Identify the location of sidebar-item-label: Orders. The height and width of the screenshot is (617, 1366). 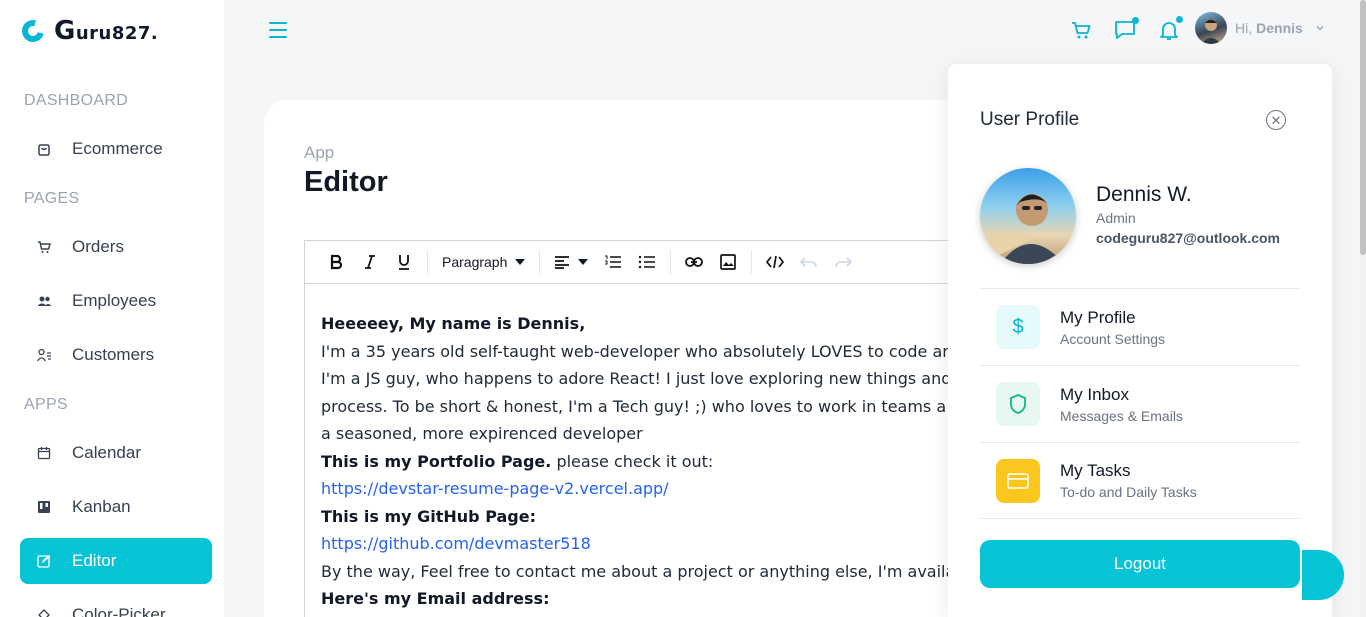
(98, 246).